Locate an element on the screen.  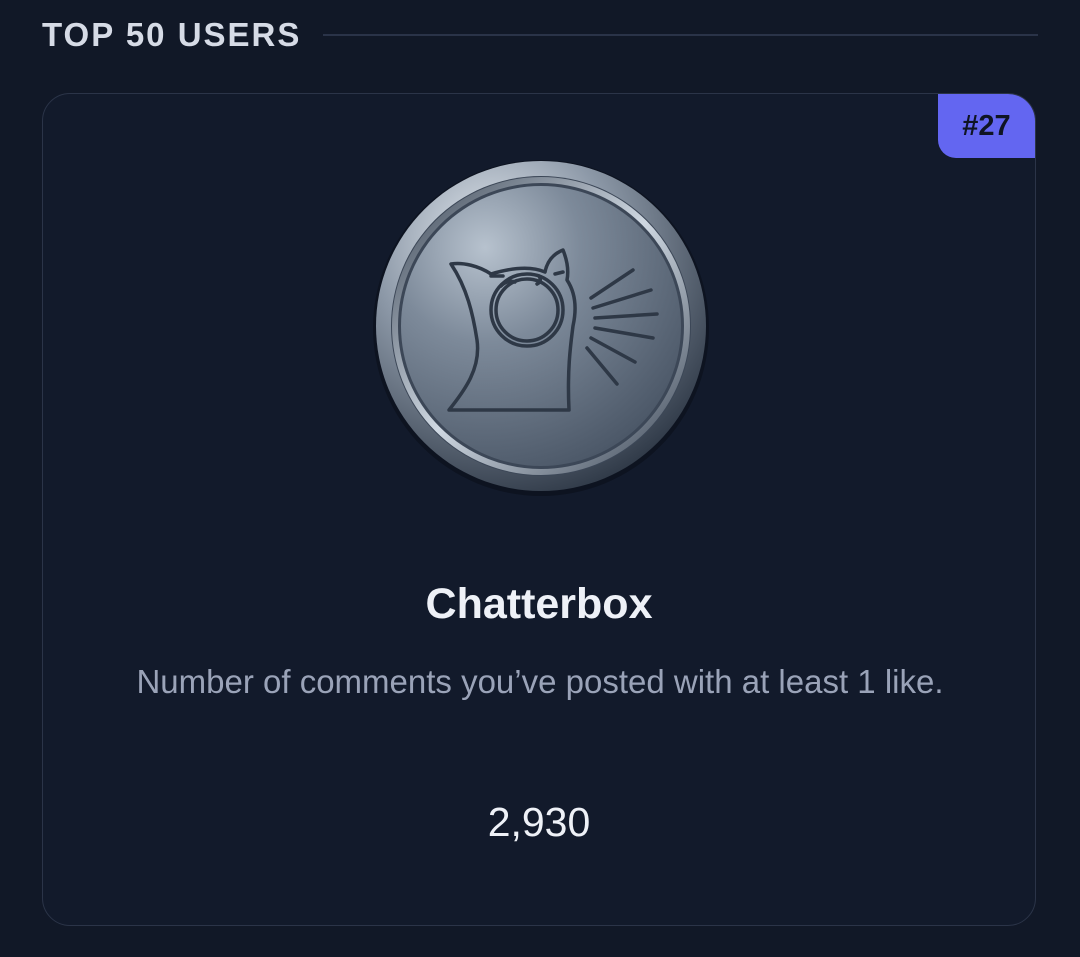
rank-badge: #27 is located at coordinates (986, 126).